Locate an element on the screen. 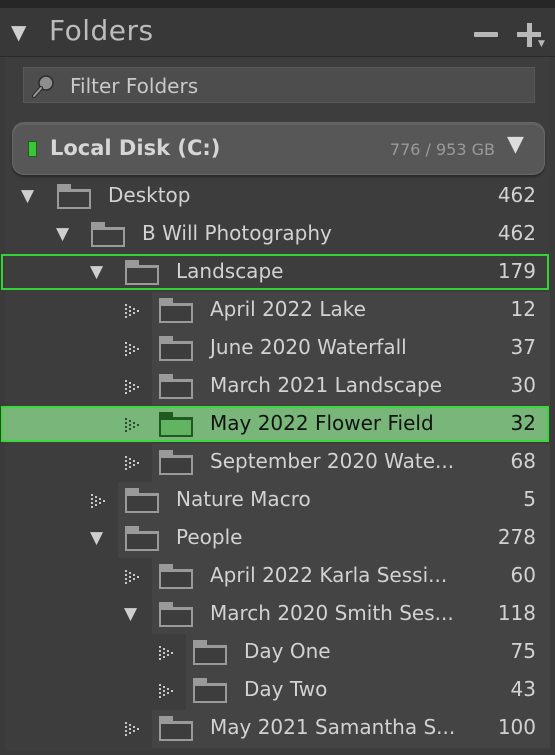  folder-count: 60 is located at coordinates (523, 575).